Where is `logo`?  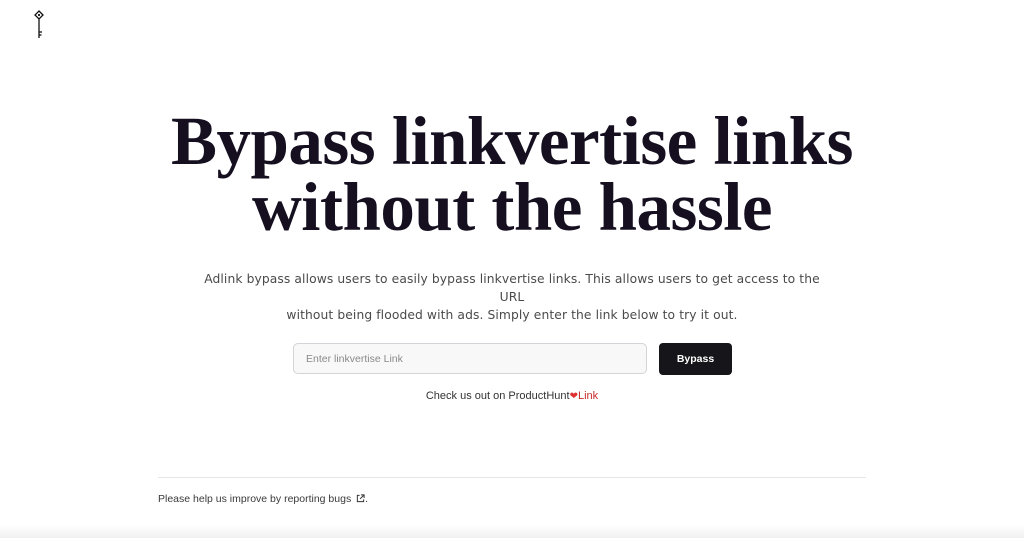
logo is located at coordinates (39, 25).